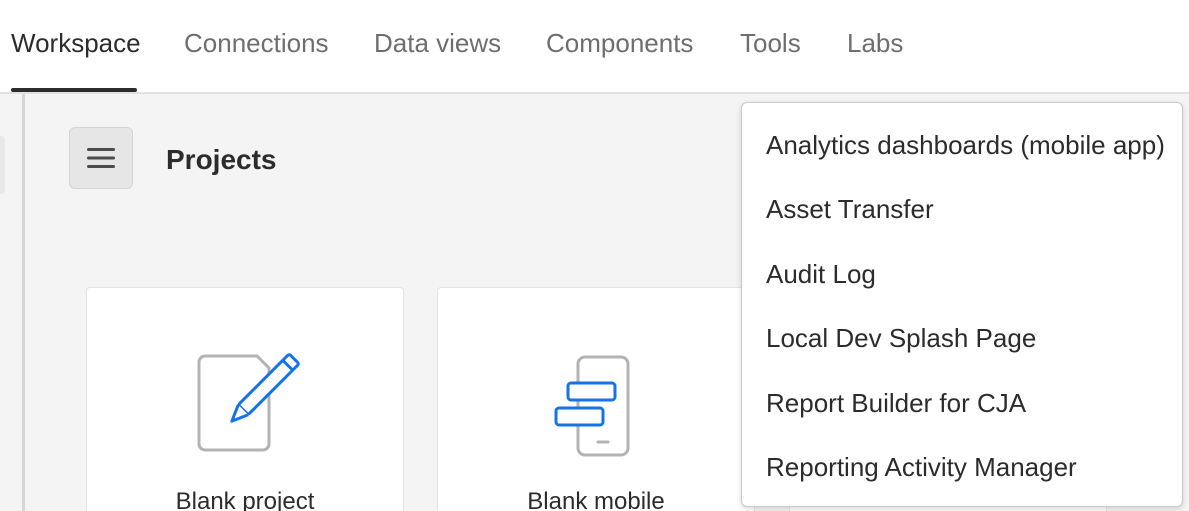 Image resolution: width=1189 pixels, height=511 pixels. What do you see at coordinates (965, 145) in the screenshot?
I see `menu-item-analytics-dashboards: Analytics dashboards (mobile app)` at bounding box center [965, 145].